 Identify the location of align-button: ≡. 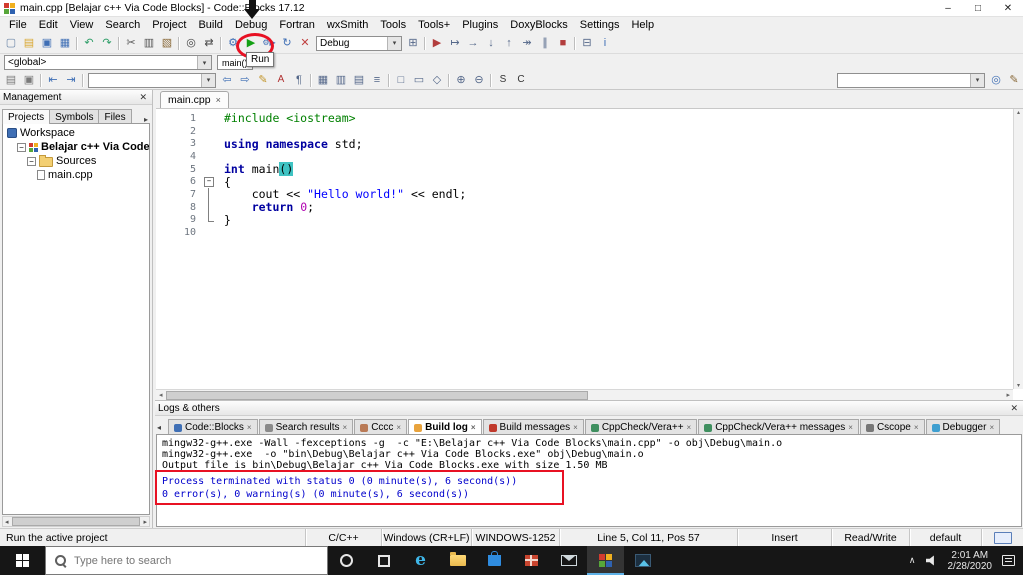
(377, 80).